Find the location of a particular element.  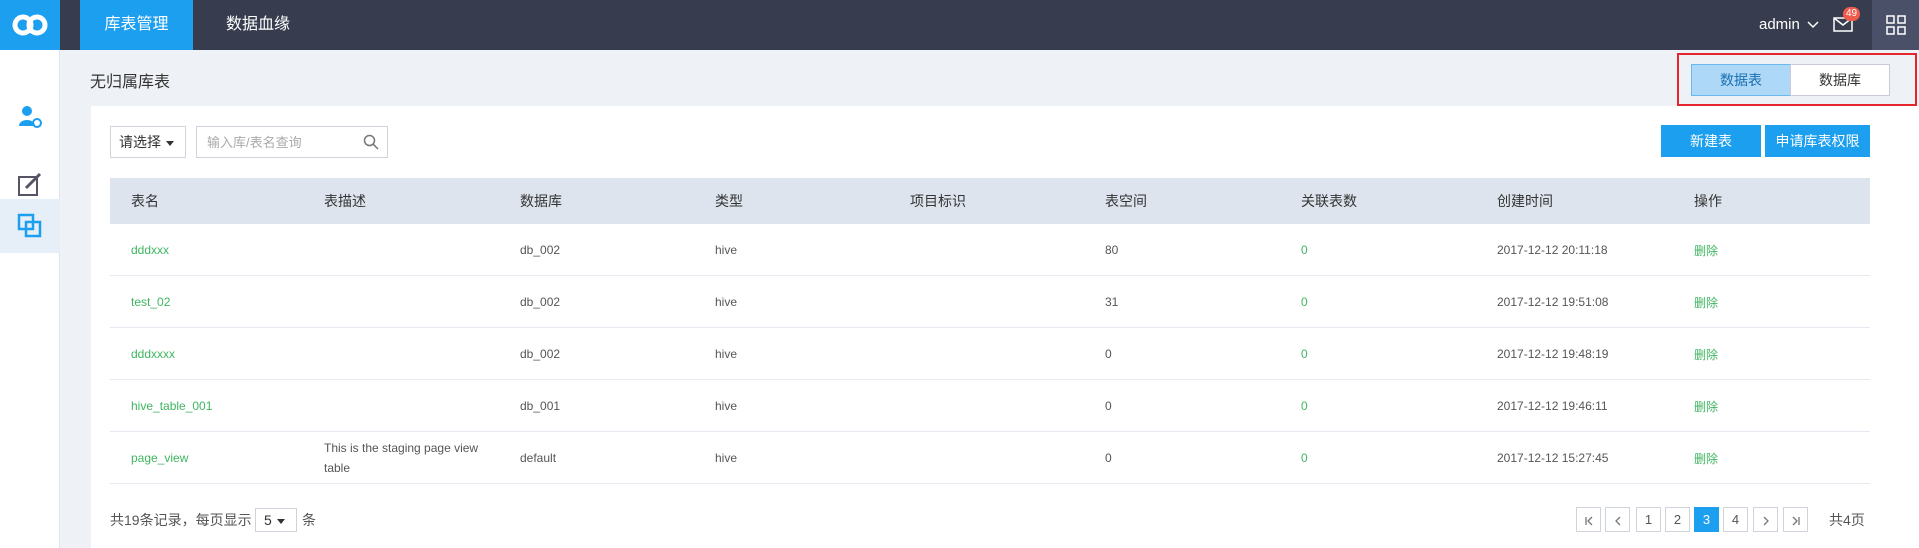

total-pages-text: 共4页 is located at coordinates (1847, 520).